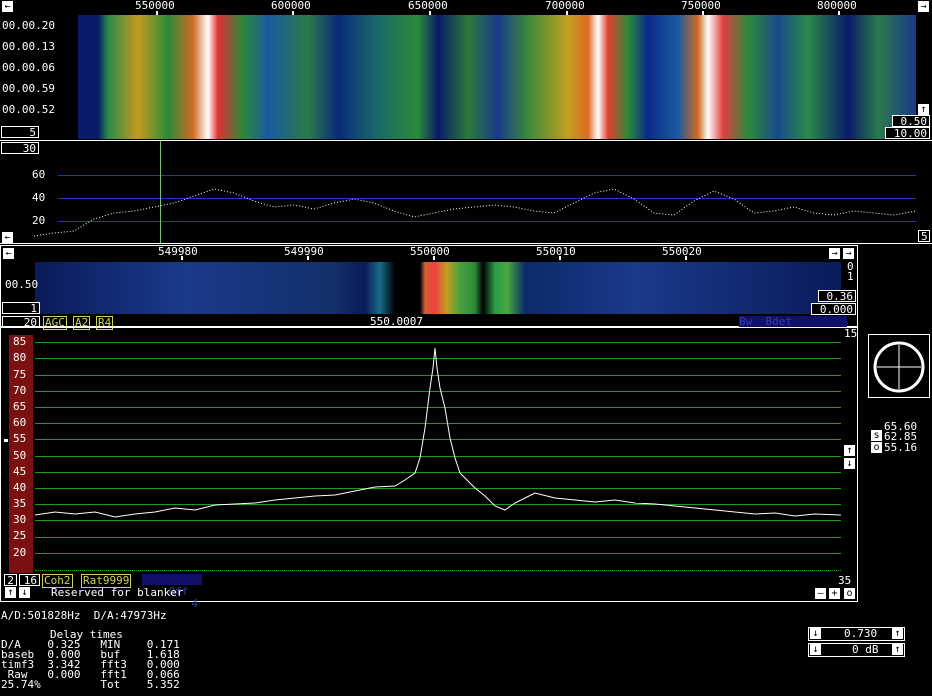  I want to click on scroll-left-button: ←, so click(7, 6).